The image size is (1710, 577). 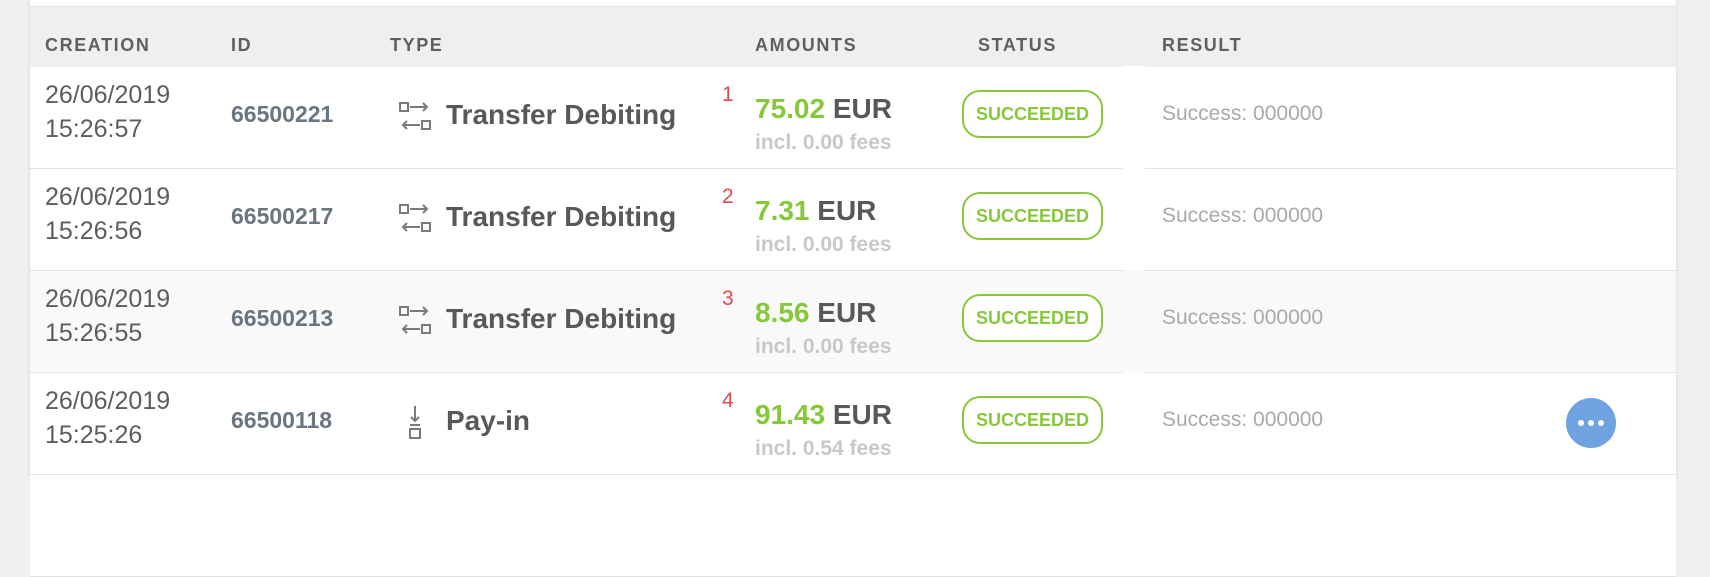 I want to click on more-options-button, so click(x=1591, y=423).